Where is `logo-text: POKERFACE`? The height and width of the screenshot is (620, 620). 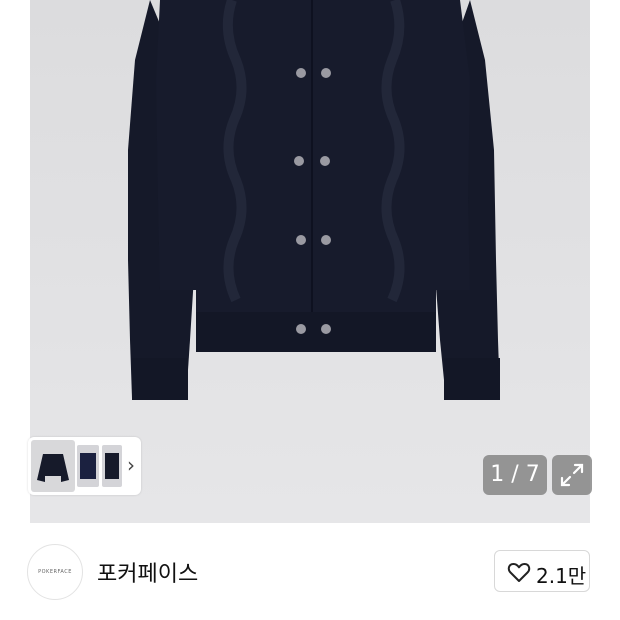 logo-text: POKERFACE is located at coordinates (55, 572).